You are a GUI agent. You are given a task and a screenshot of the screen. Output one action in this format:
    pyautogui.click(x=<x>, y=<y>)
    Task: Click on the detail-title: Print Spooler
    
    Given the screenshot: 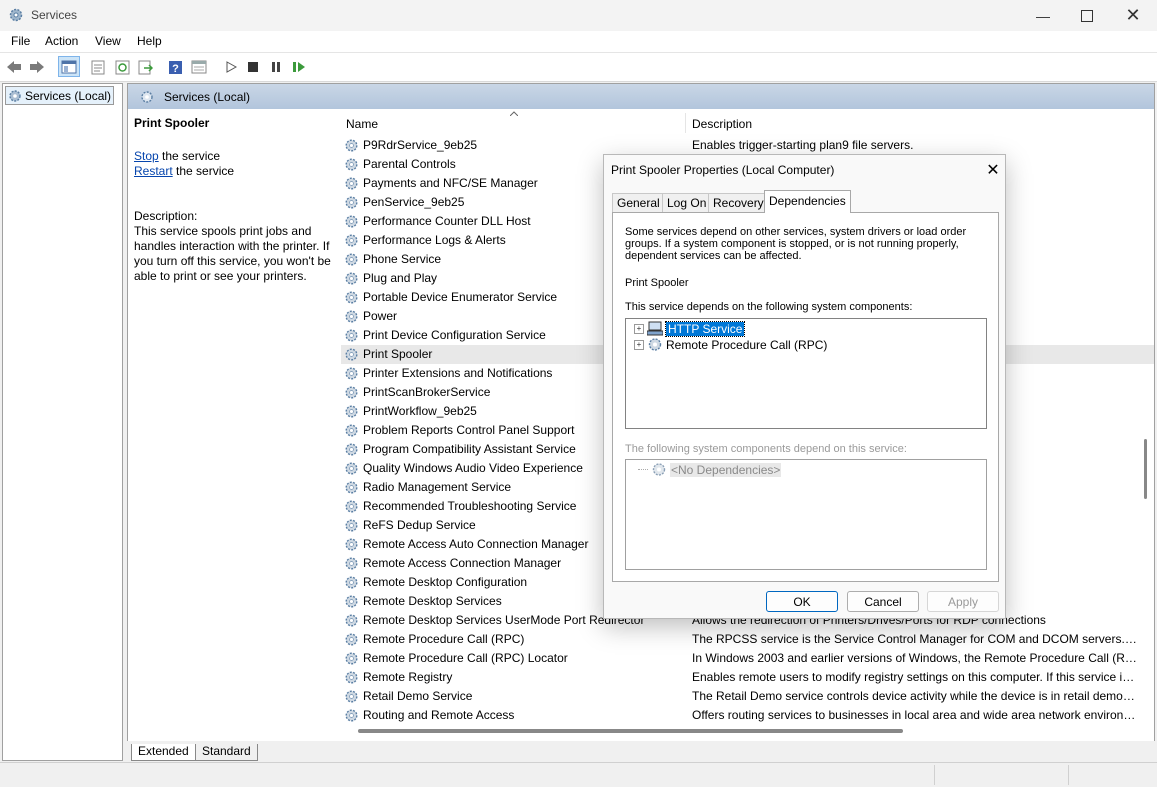 What is the action you would take?
    pyautogui.click(x=172, y=123)
    